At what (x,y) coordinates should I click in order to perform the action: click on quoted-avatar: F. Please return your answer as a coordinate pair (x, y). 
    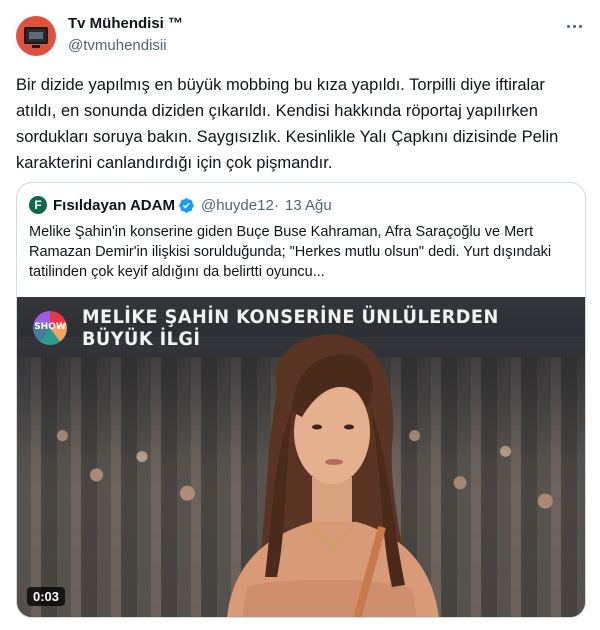
    Looking at the image, I should click on (38, 205).